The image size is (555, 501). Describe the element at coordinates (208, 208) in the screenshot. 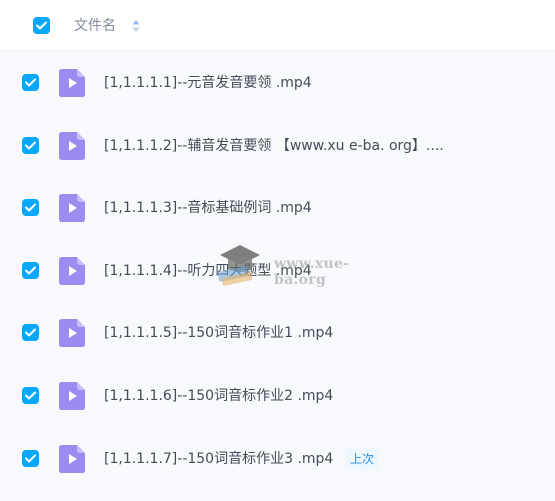

I see `file-name: [1,1.1.1.3]--音标基础例词 .mp4` at that location.